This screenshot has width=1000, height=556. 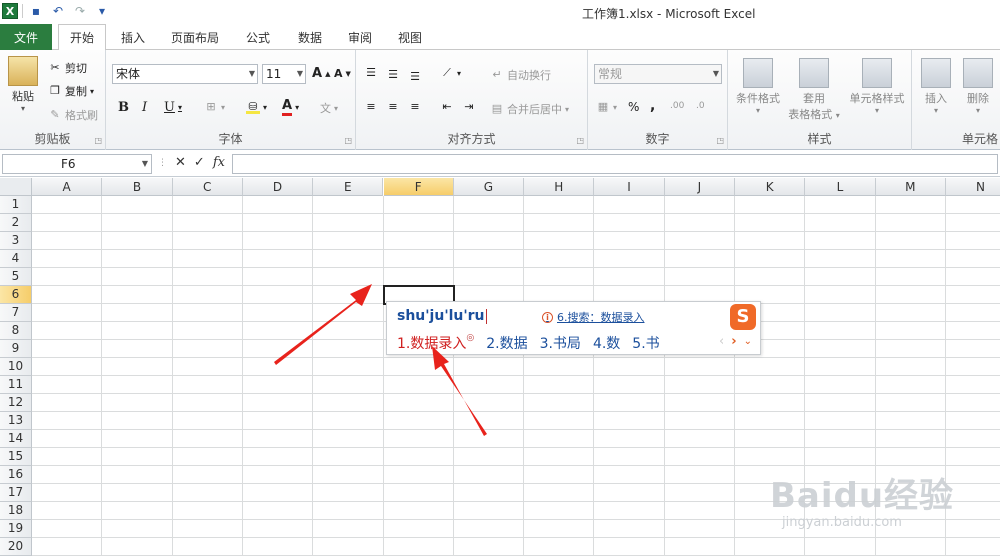 What do you see at coordinates (185, 74) in the screenshot?
I see `font-name-select: 宋体 ▼` at bounding box center [185, 74].